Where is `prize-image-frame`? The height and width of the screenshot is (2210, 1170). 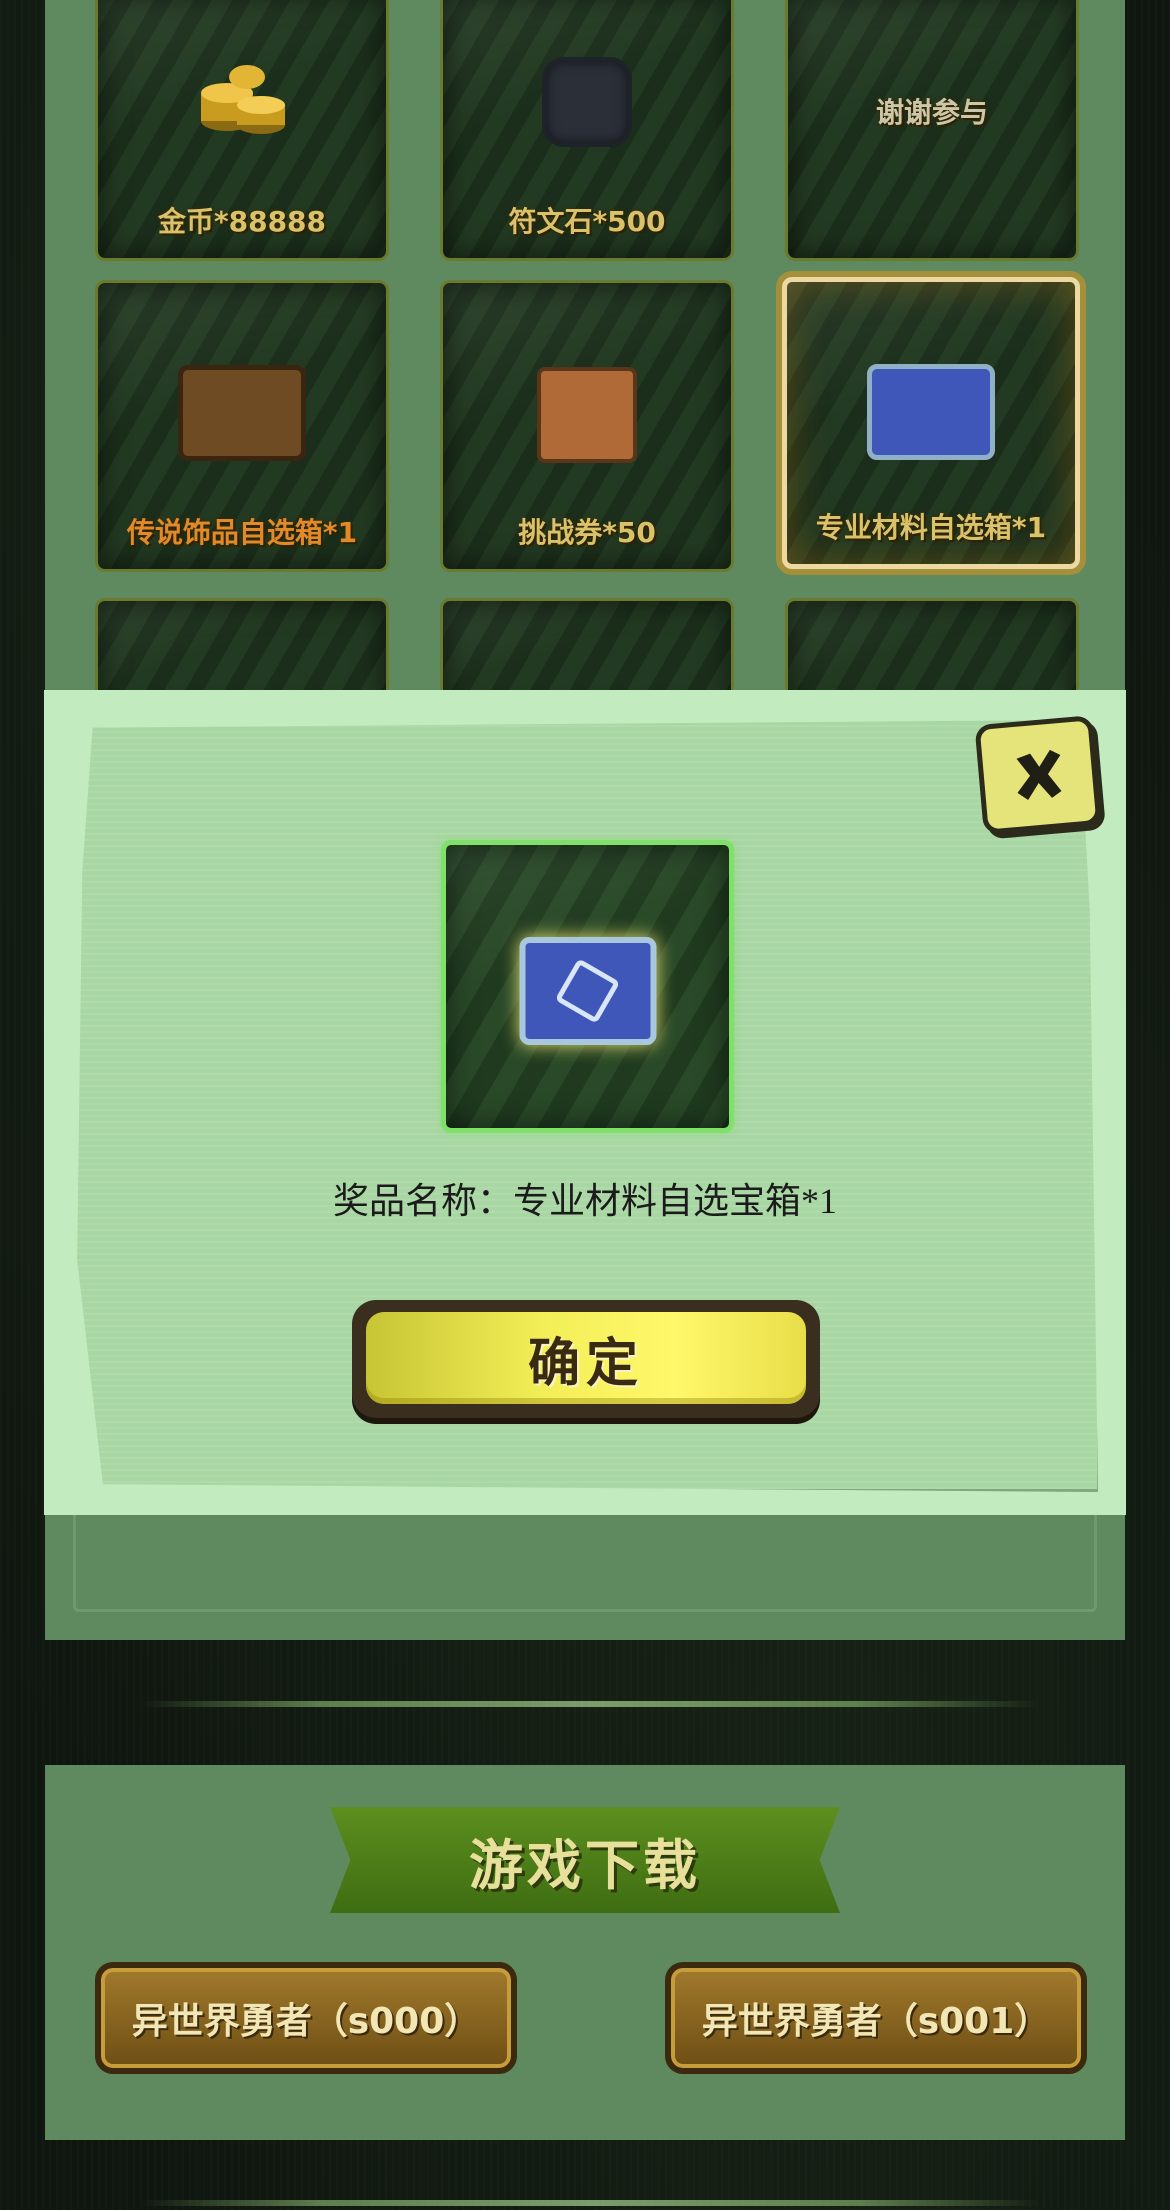
prize-image-frame is located at coordinates (587, 986).